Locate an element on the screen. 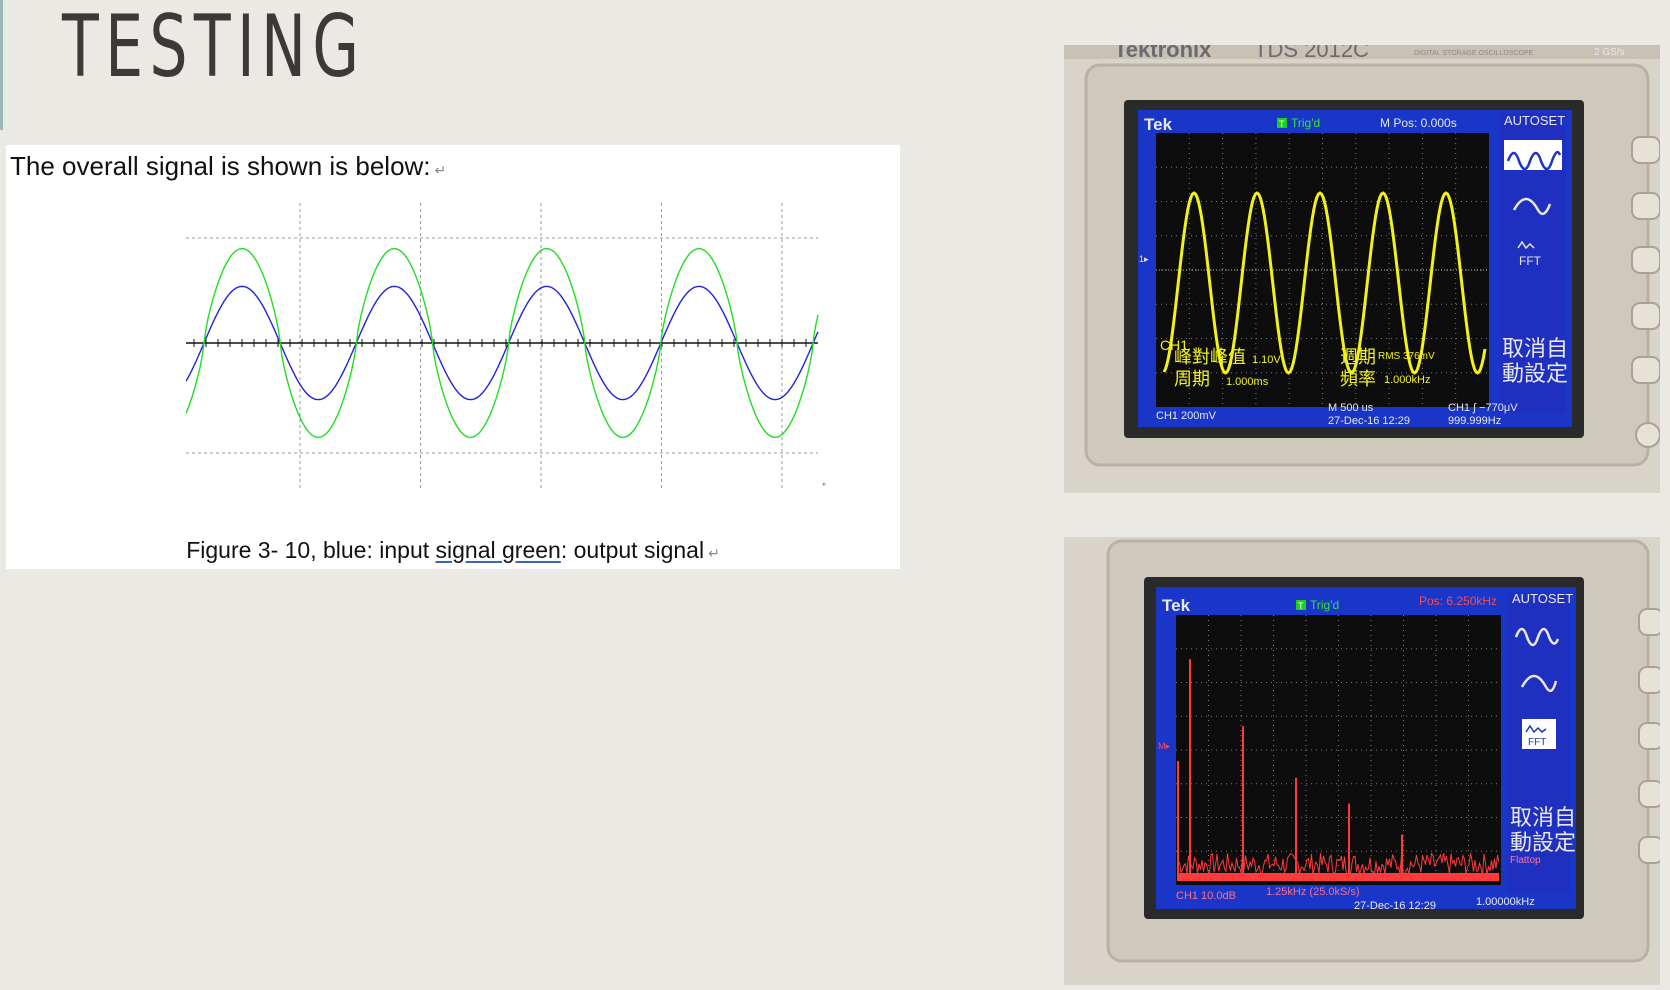 The height and width of the screenshot is (990, 1670). trigger-level: CH1 ∫ −770μV is located at coordinates (1483, 408).